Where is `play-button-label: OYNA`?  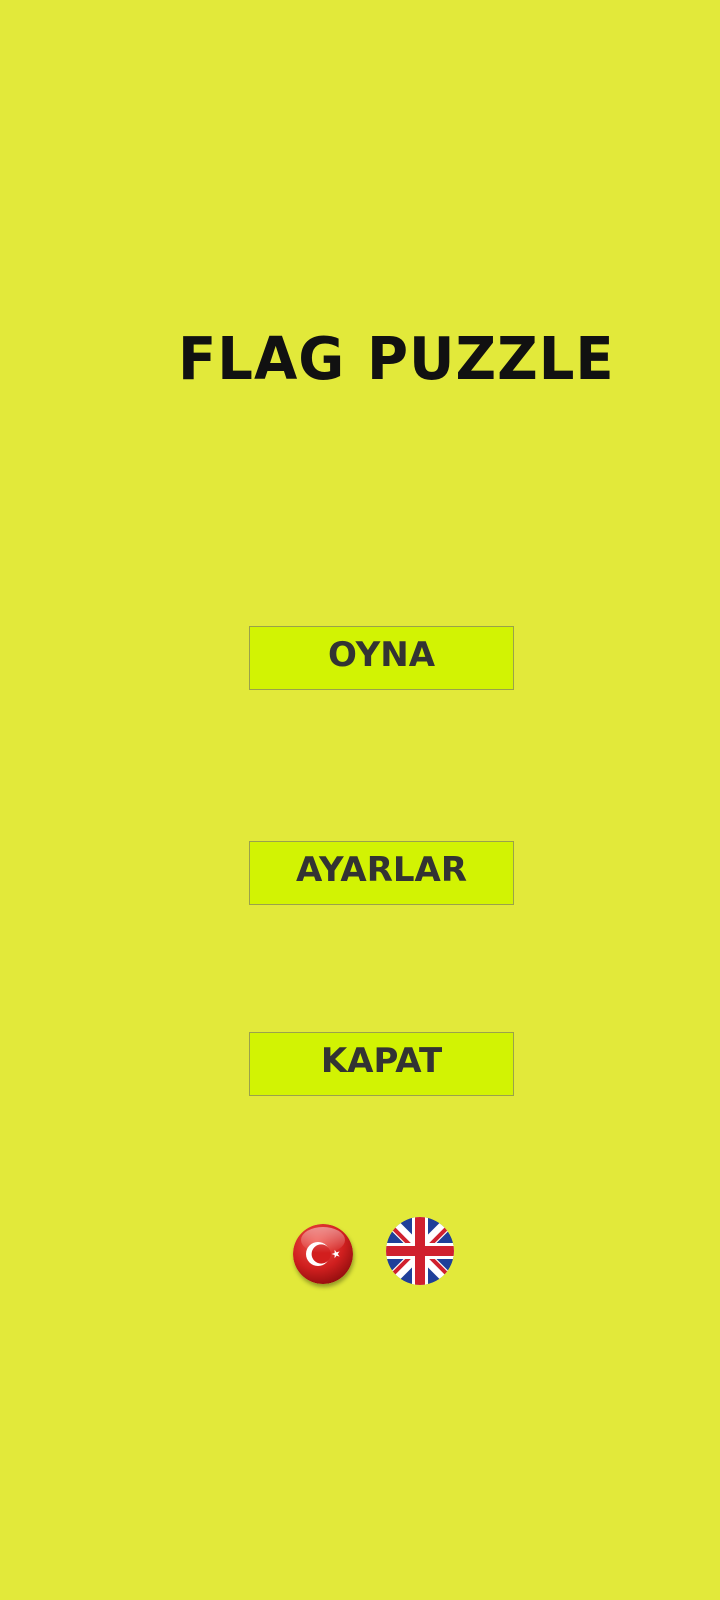
play-button-label: OYNA is located at coordinates (381, 655).